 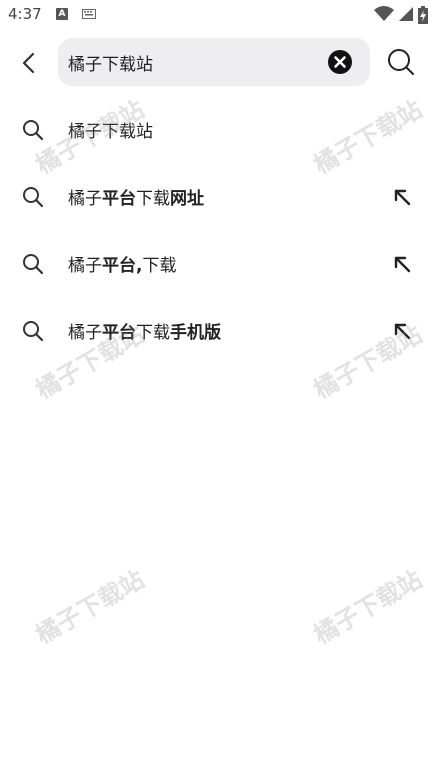 I want to click on clear-button, so click(x=340, y=62).